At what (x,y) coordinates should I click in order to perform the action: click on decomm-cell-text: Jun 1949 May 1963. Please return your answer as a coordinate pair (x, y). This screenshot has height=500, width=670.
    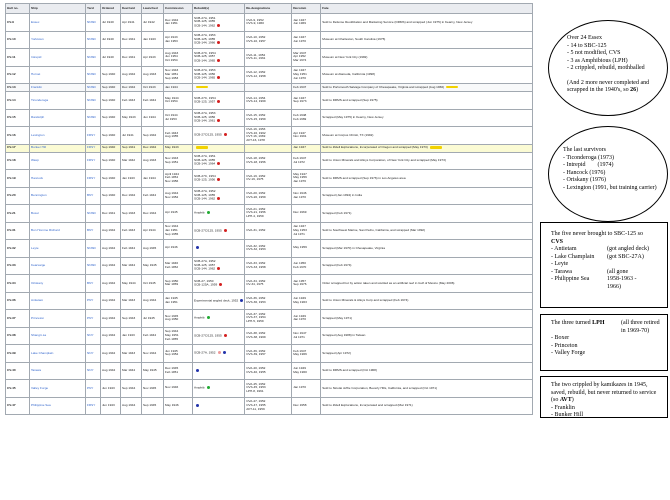
    Looking at the image, I should click on (300, 300).